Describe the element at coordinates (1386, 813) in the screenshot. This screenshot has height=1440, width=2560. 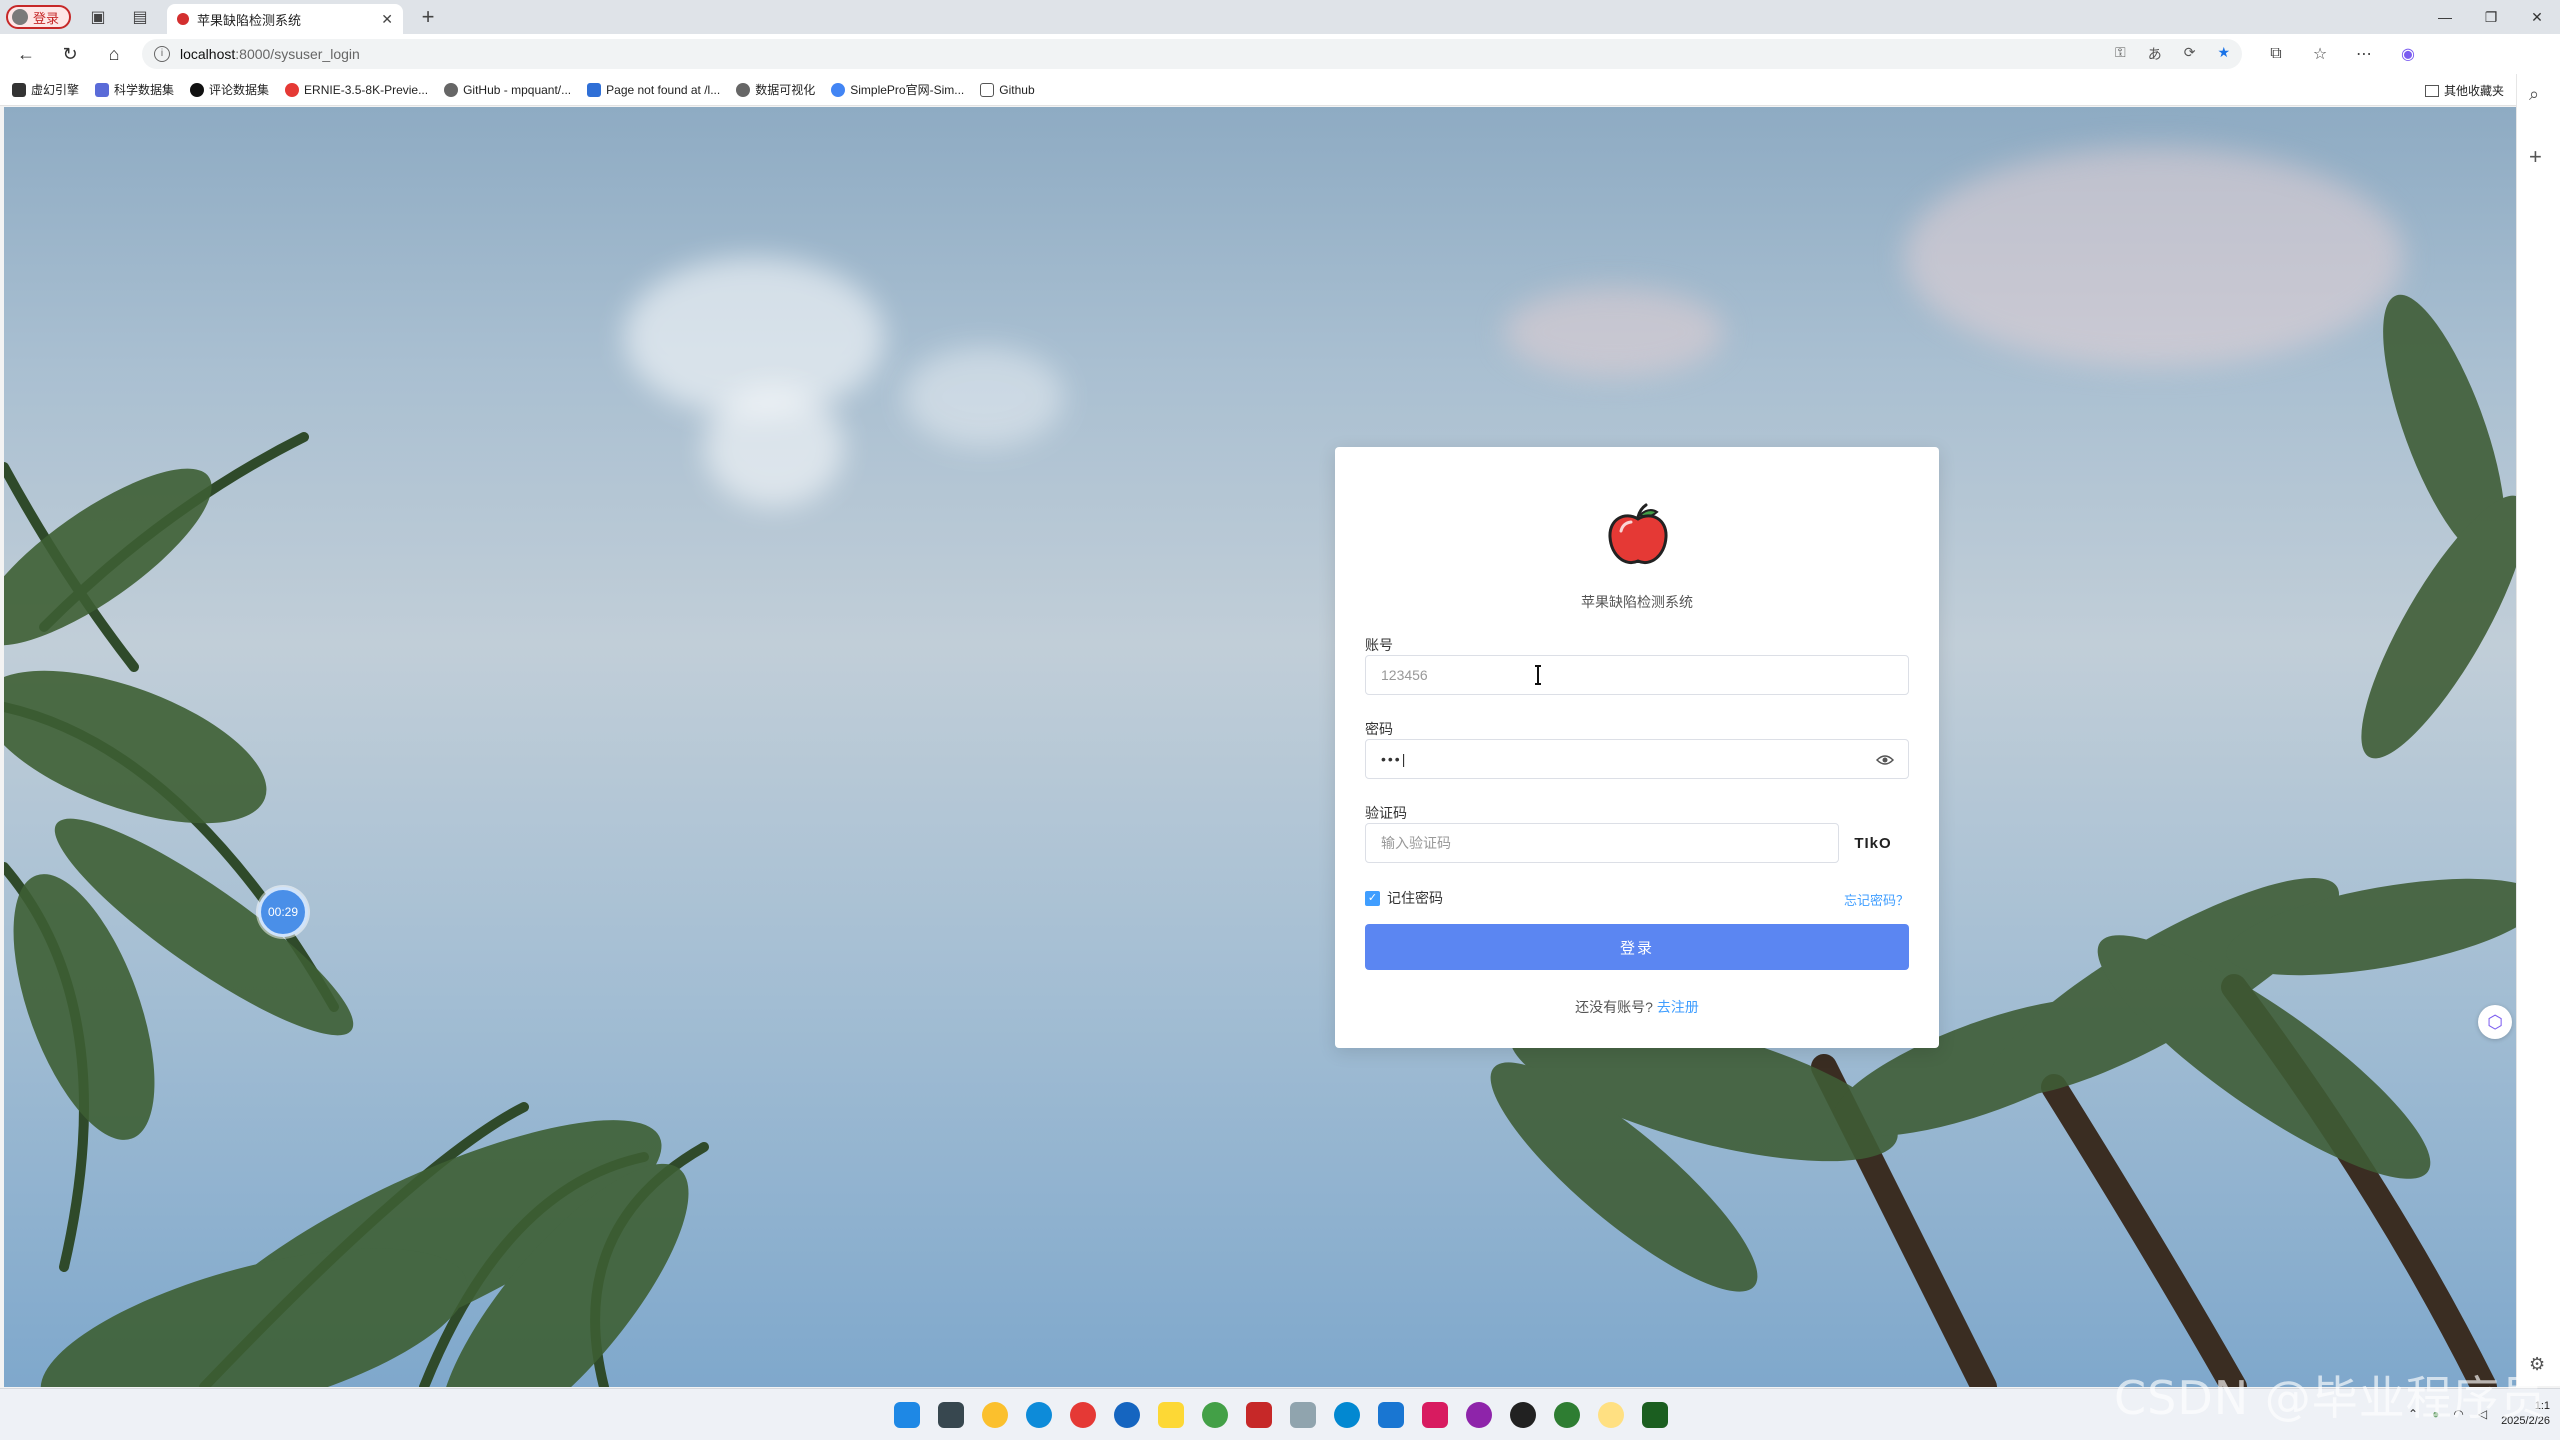
I see `captcha-label: 验证码` at that location.